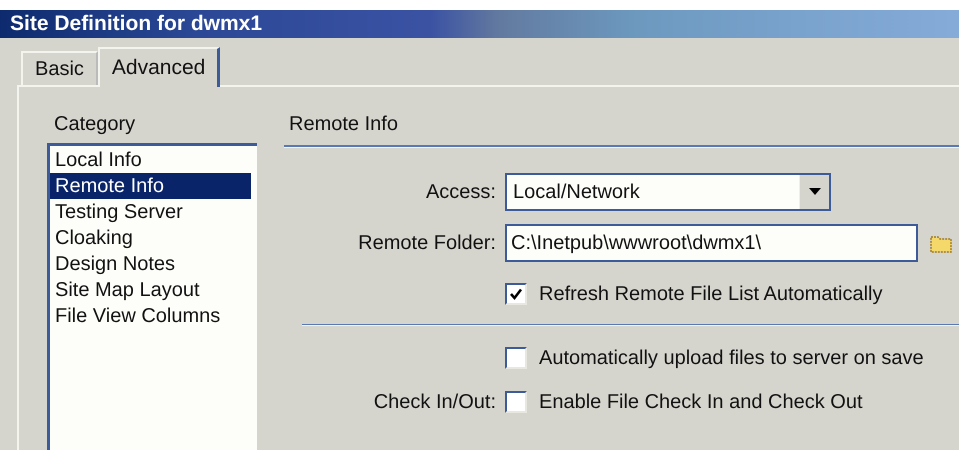 The width and height of the screenshot is (959, 450). I want to click on section-title: Remote Info, so click(343, 124).